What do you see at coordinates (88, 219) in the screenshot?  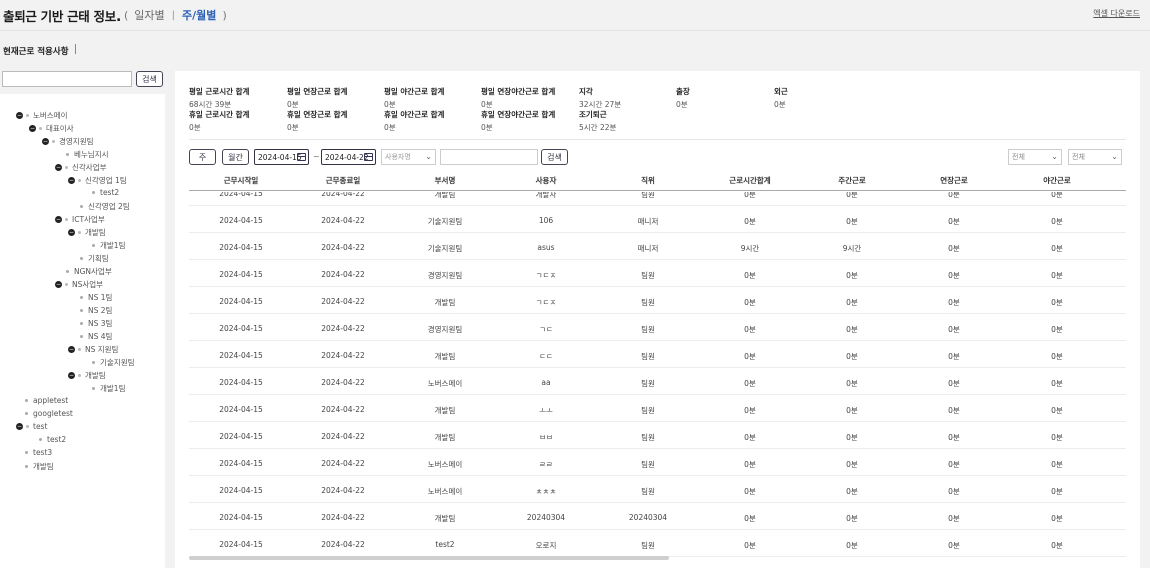 I see `tree-node-label: ICT사업부` at bounding box center [88, 219].